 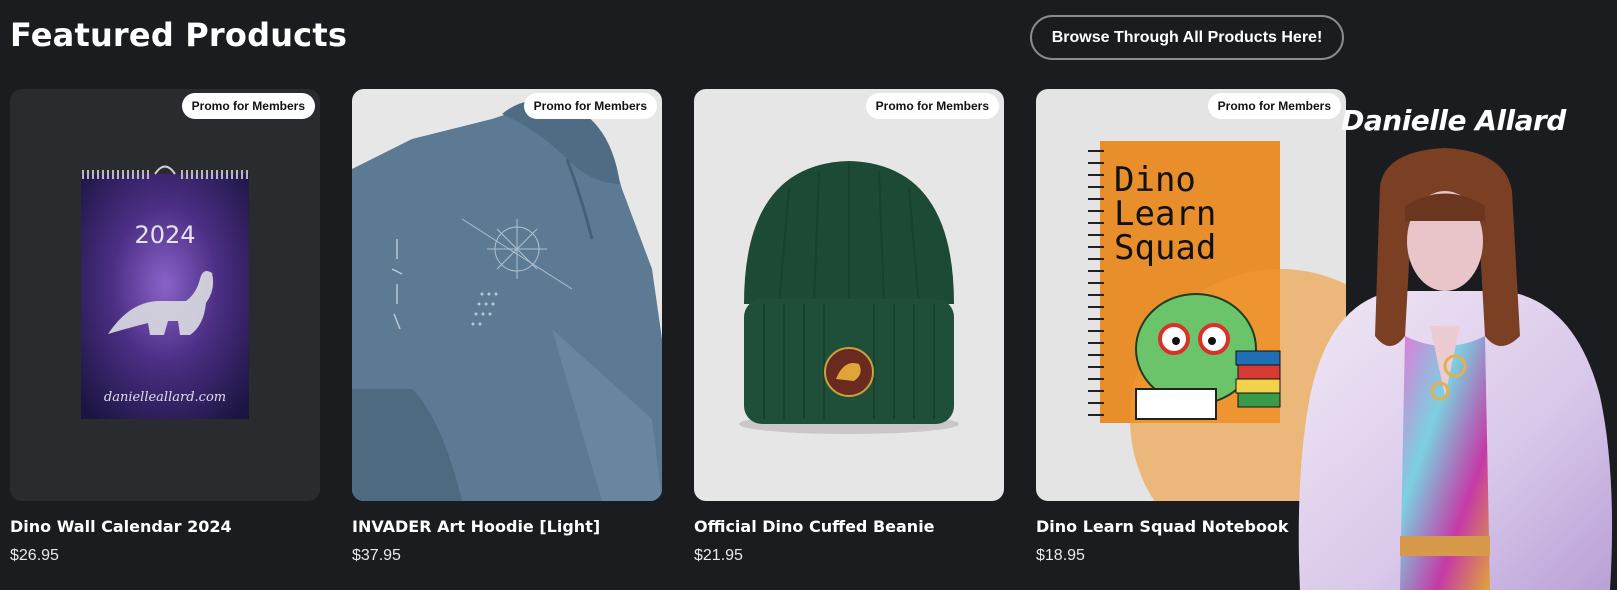 What do you see at coordinates (376, 555) in the screenshot?
I see `product-price: $37.95` at bounding box center [376, 555].